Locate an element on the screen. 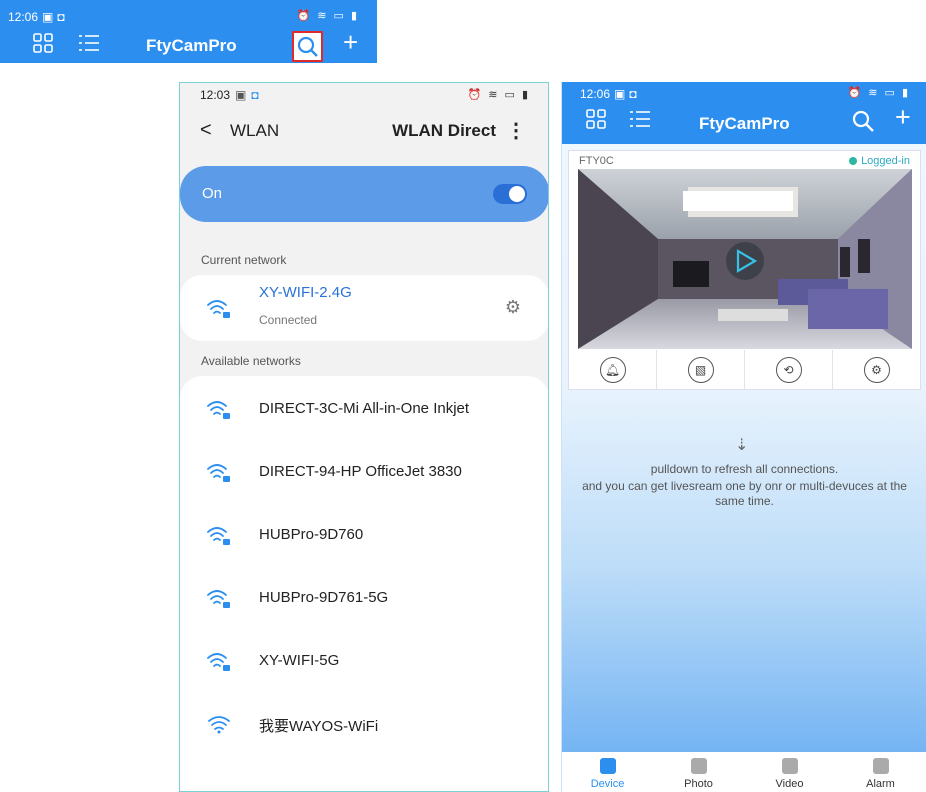 The image size is (926, 792). online-dot is located at coordinates (853, 161).